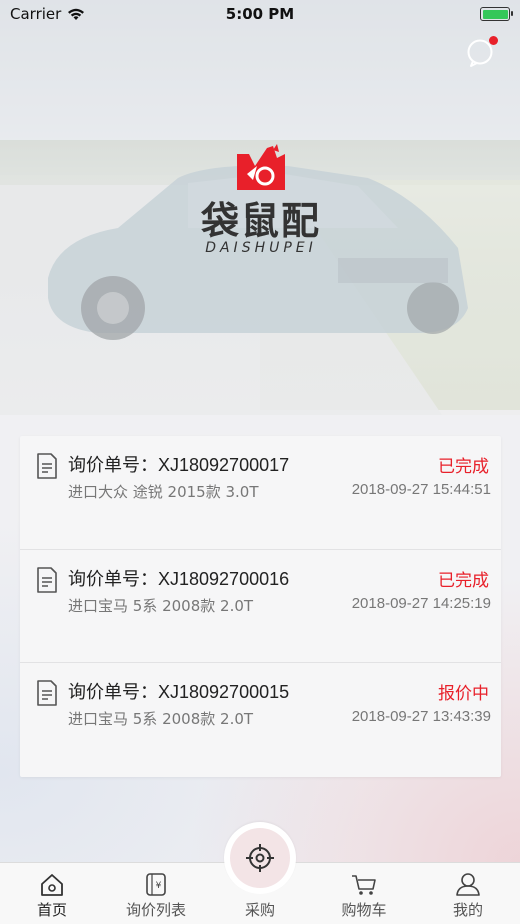 This screenshot has height=924, width=520. What do you see at coordinates (364, 885) in the screenshot?
I see `cart-icon` at bounding box center [364, 885].